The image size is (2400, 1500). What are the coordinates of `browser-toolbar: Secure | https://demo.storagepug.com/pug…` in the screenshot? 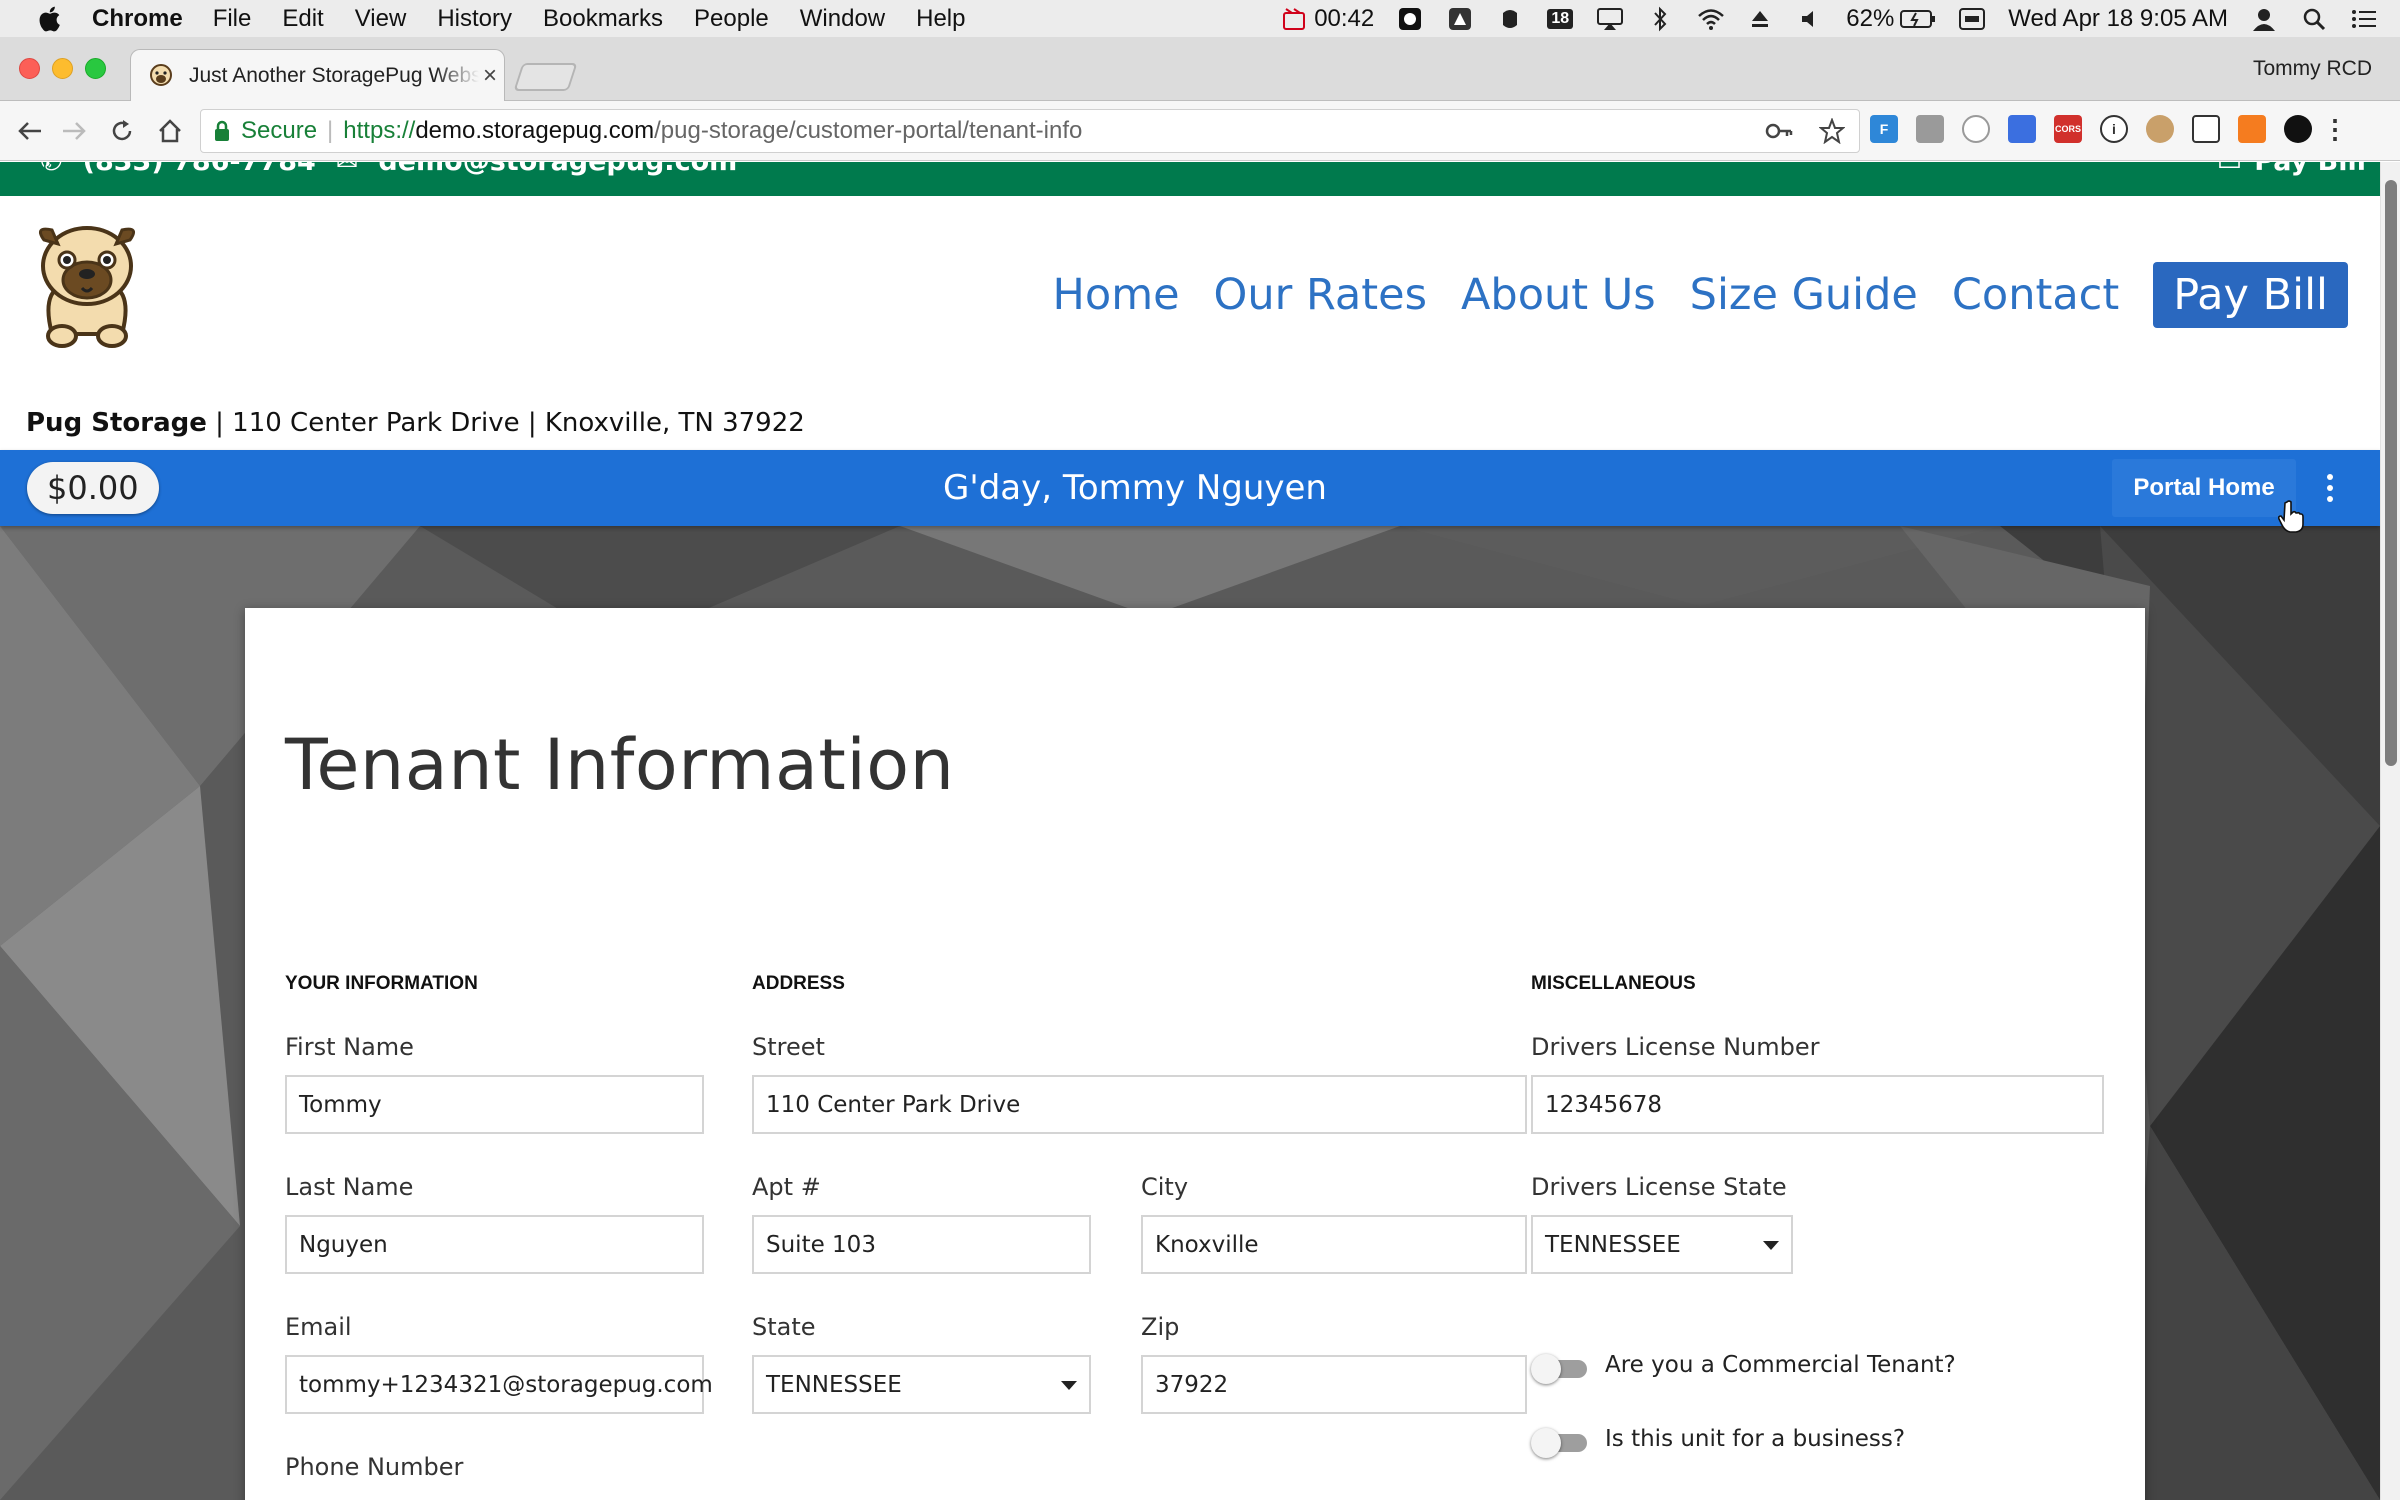 It's located at (1200, 131).